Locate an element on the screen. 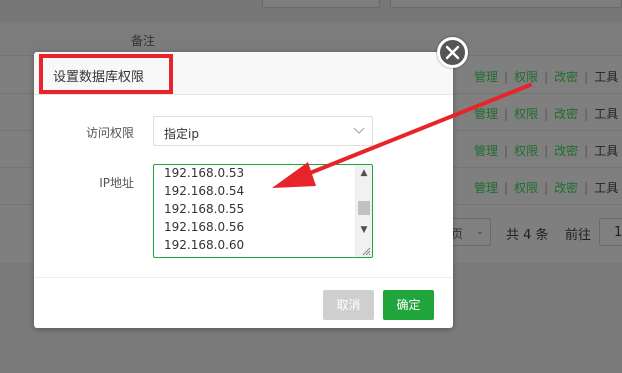 The height and width of the screenshot is (373, 622). ip-address-label: IP地址 is located at coordinates (116, 183).